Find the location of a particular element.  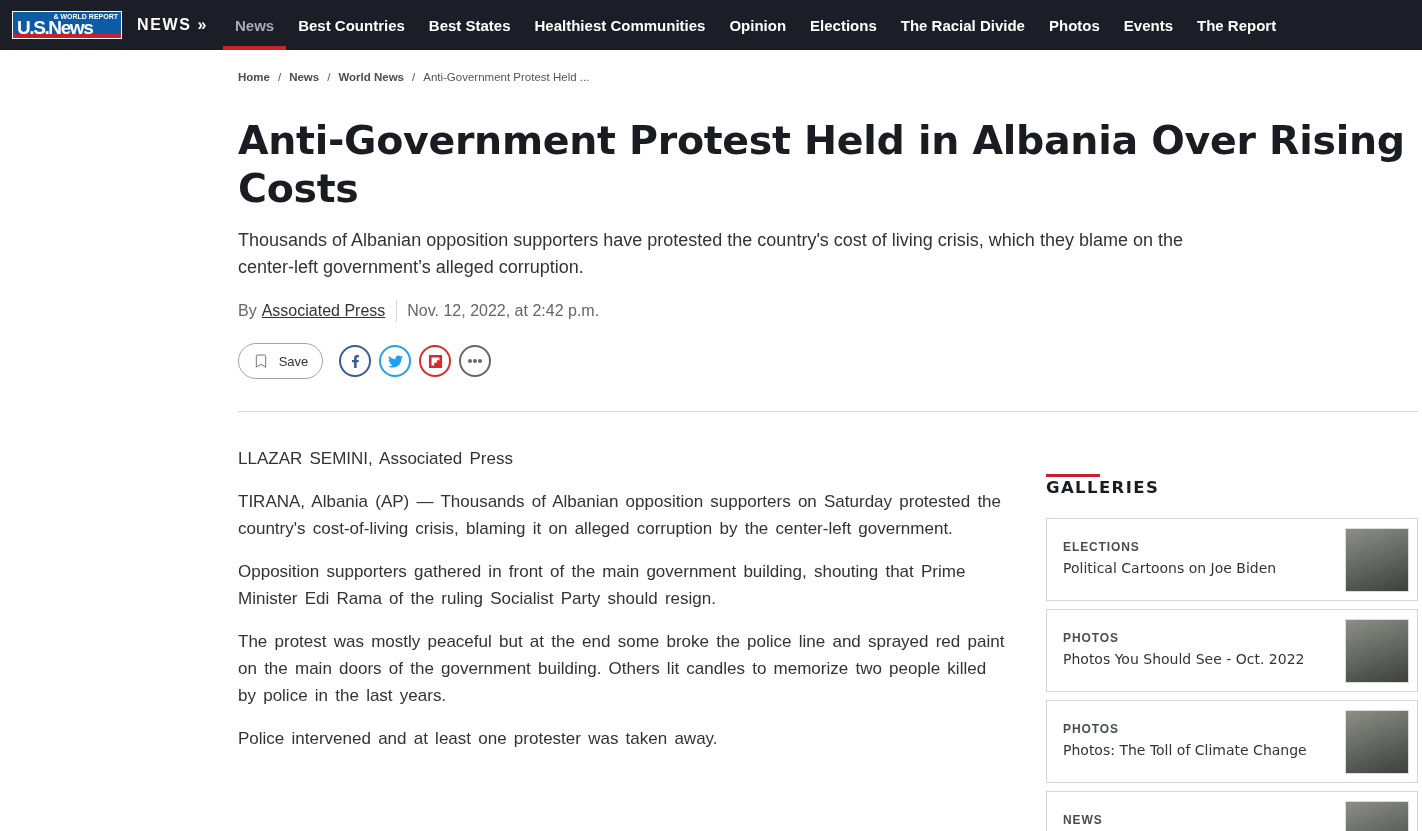

nav-link: Opinion is located at coordinates (758, 25).